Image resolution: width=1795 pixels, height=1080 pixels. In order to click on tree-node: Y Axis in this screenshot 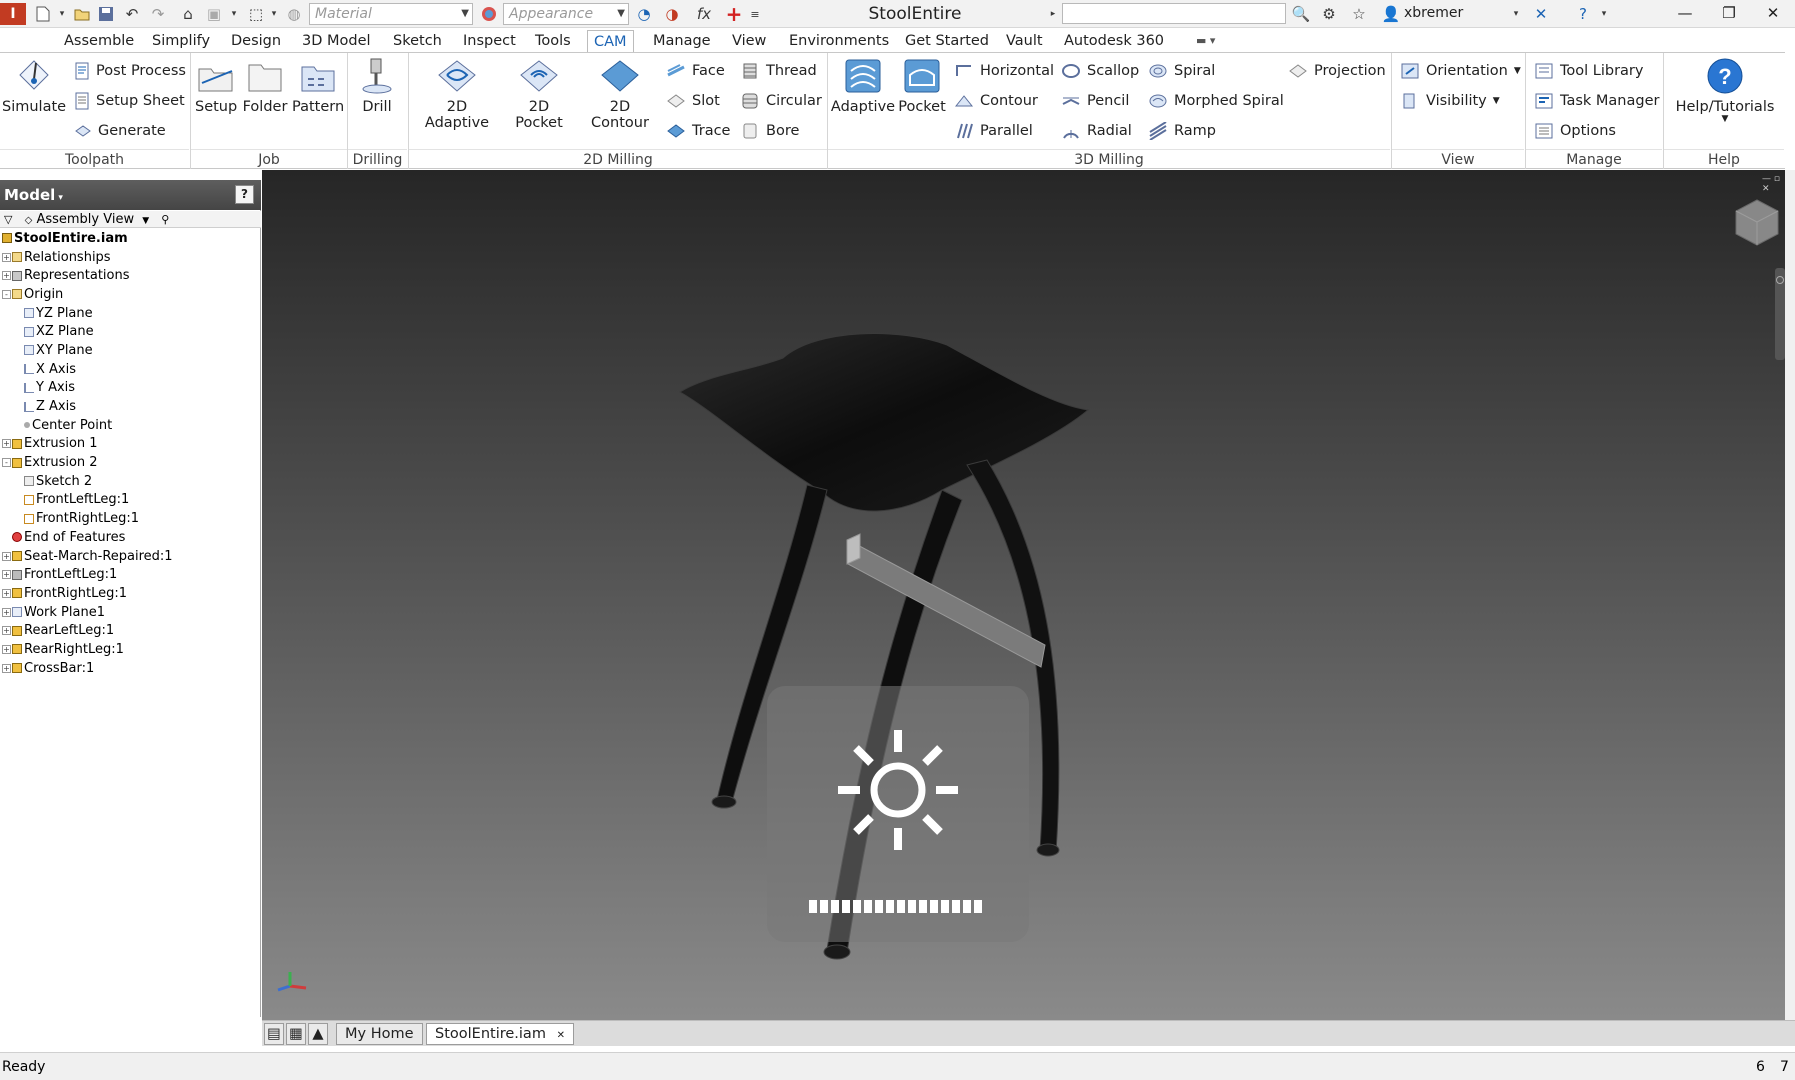, I will do `click(130, 388)`.